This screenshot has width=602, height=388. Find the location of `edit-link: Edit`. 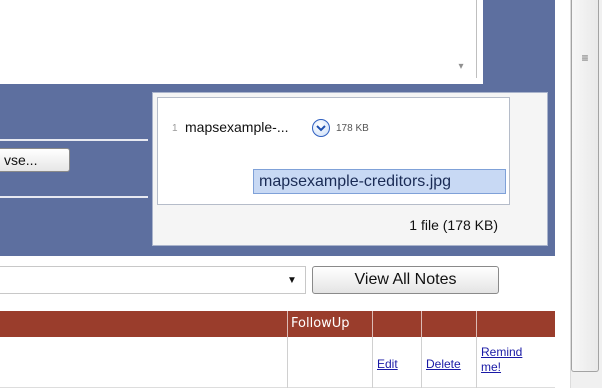

edit-link: Edit is located at coordinates (387, 364).